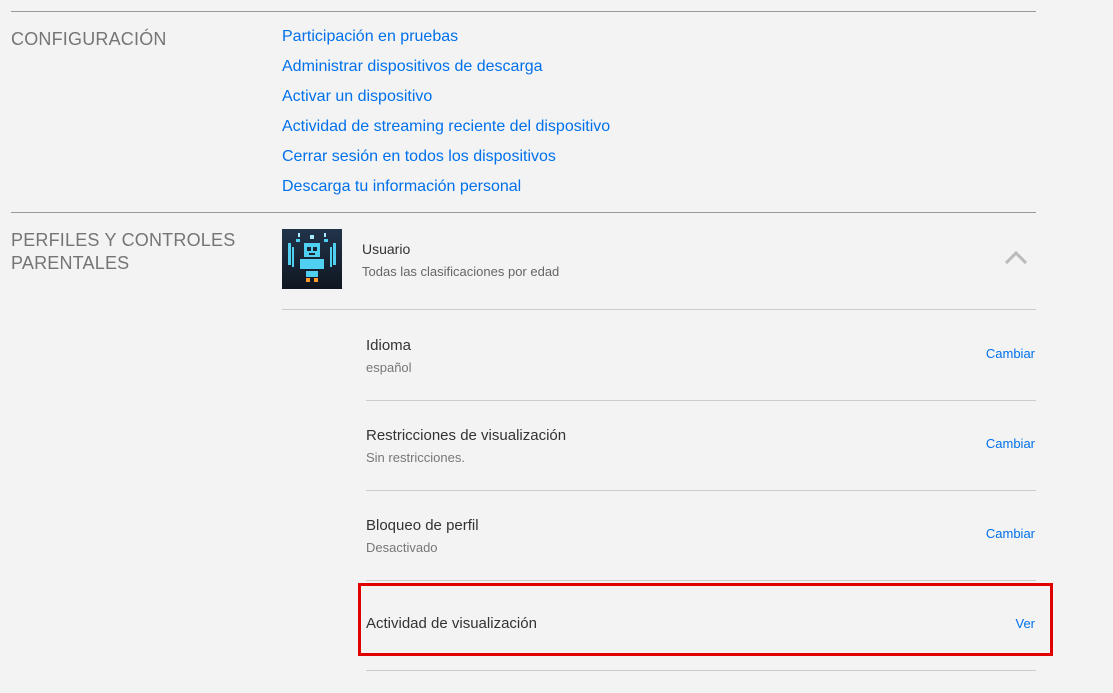 This screenshot has height=693, width=1113. What do you see at coordinates (461, 271) in the screenshot?
I see `profile-maturity-rating: Todas las clasificaciones por edad` at bounding box center [461, 271].